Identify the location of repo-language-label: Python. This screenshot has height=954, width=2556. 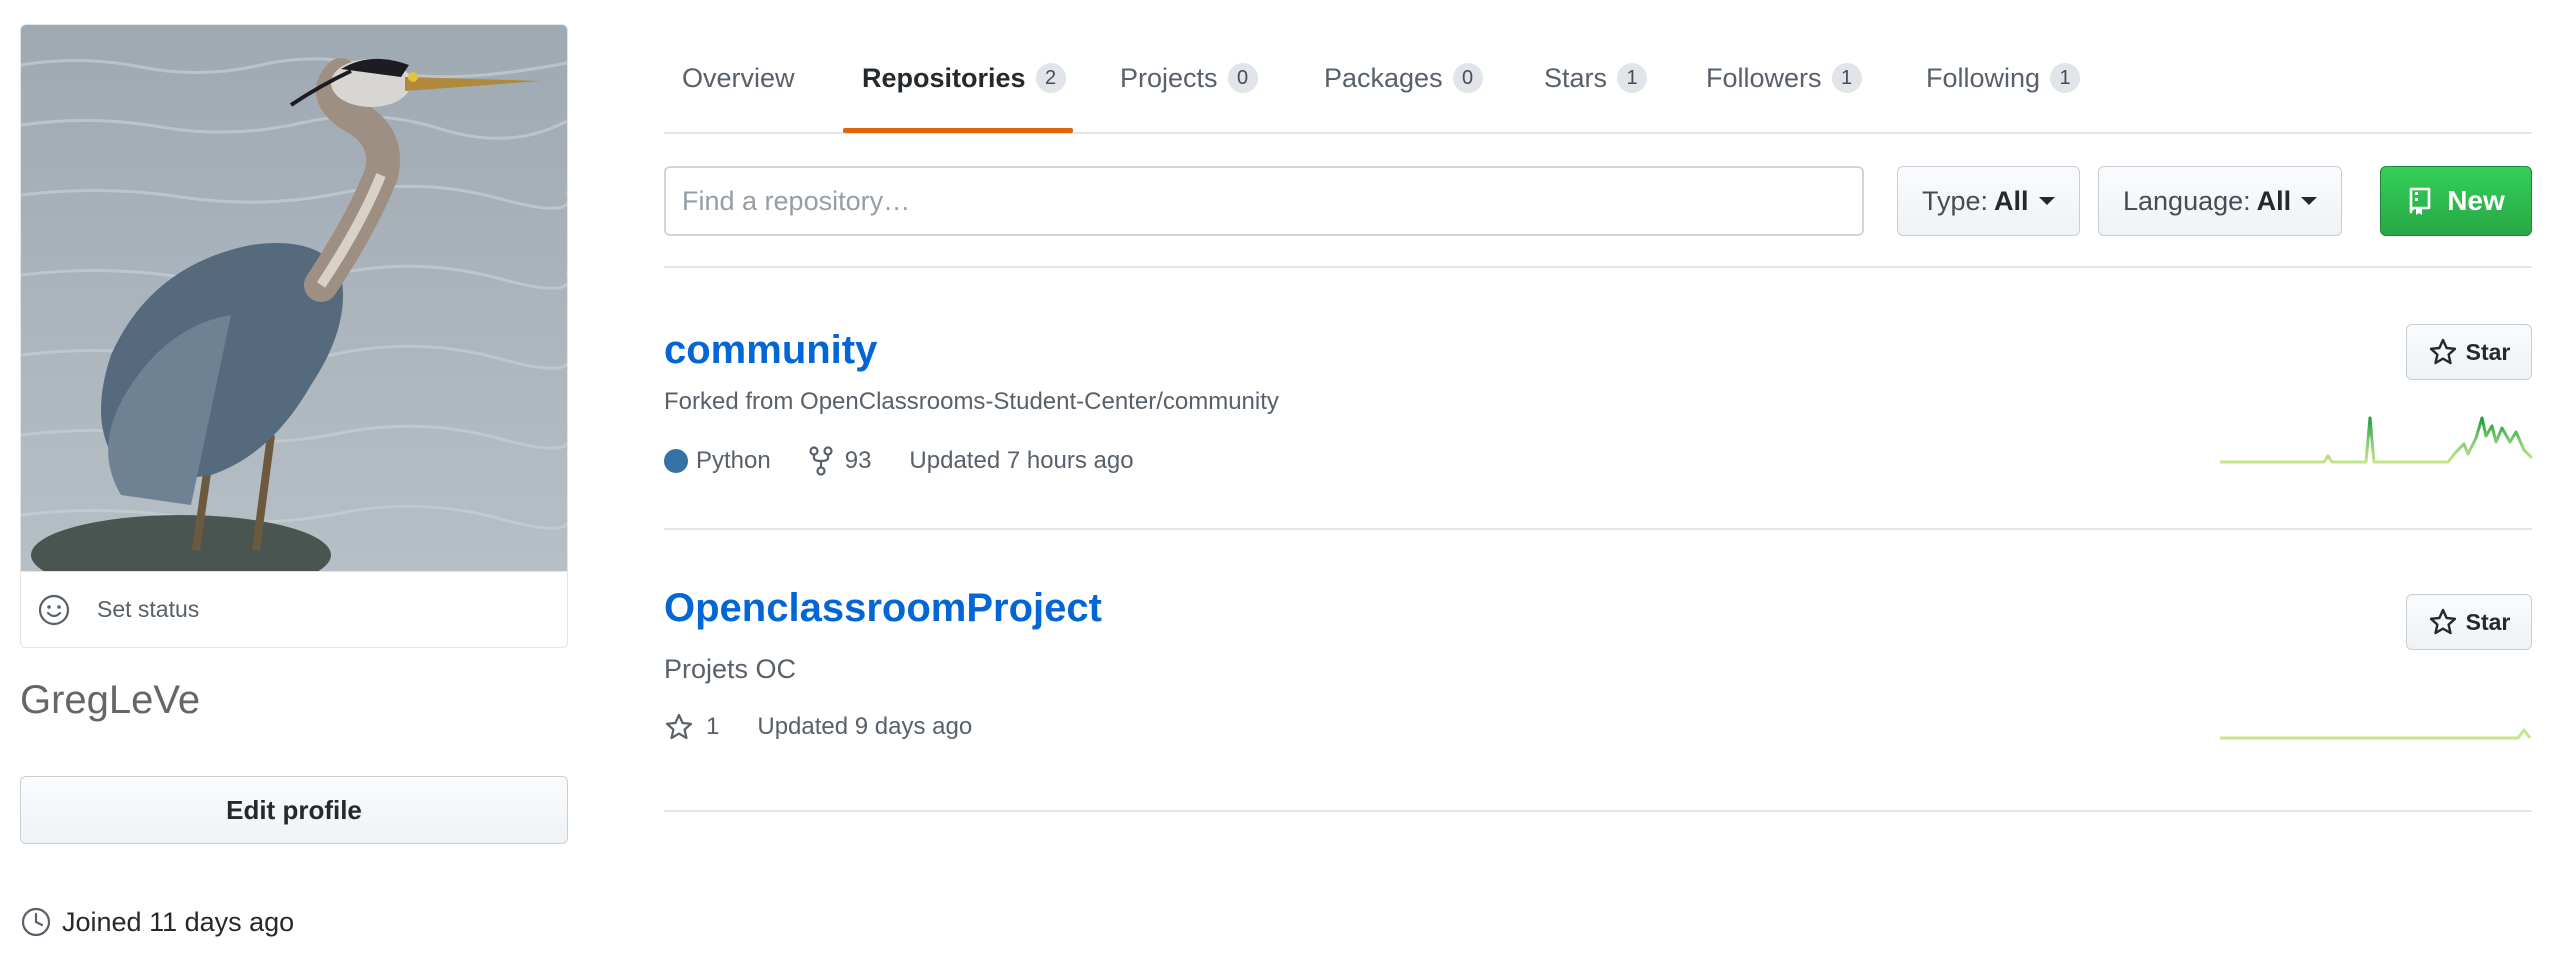
(733, 460).